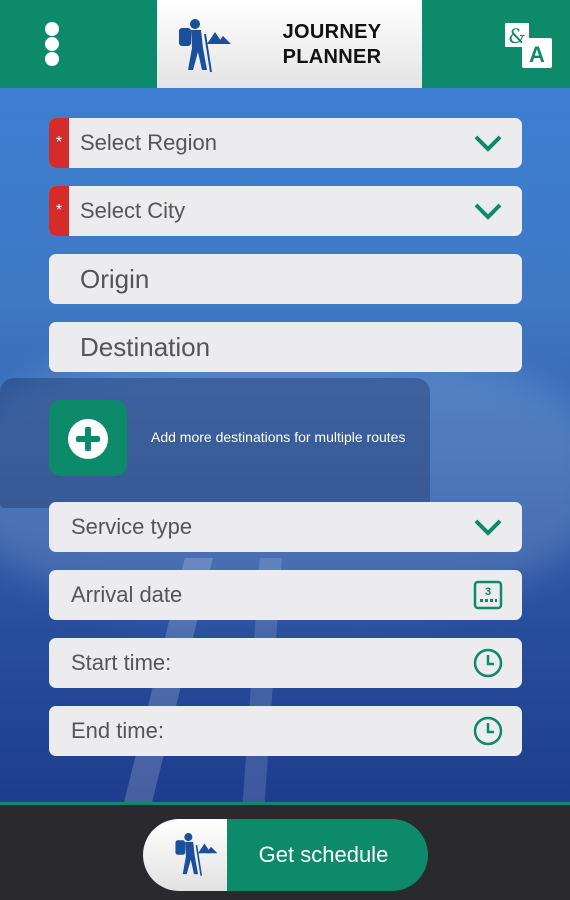 This screenshot has height=900, width=570. What do you see at coordinates (52, 44) in the screenshot?
I see `more-vertical-icon` at bounding box center [52, 44].